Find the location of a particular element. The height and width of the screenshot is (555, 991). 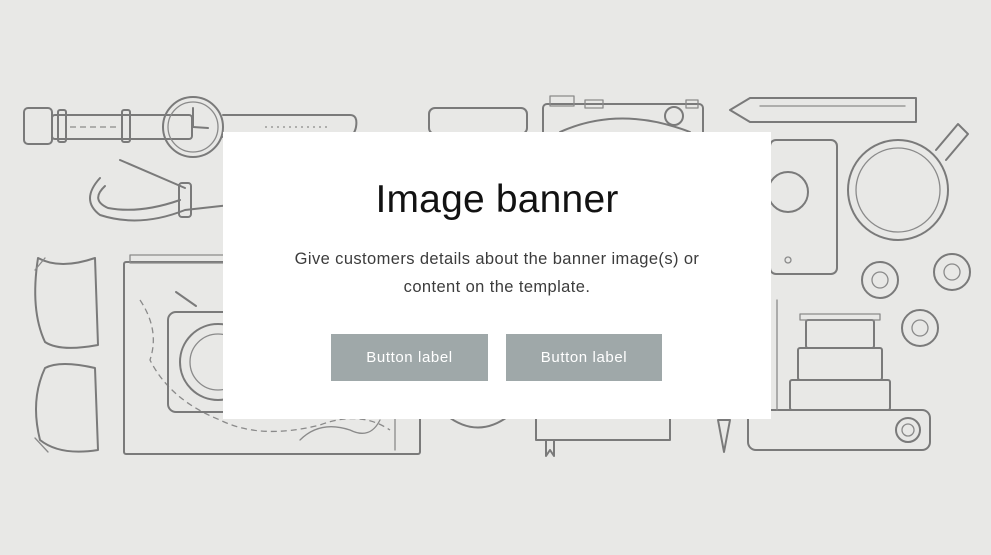

pen-illustration is located at coordinates (724, 436).